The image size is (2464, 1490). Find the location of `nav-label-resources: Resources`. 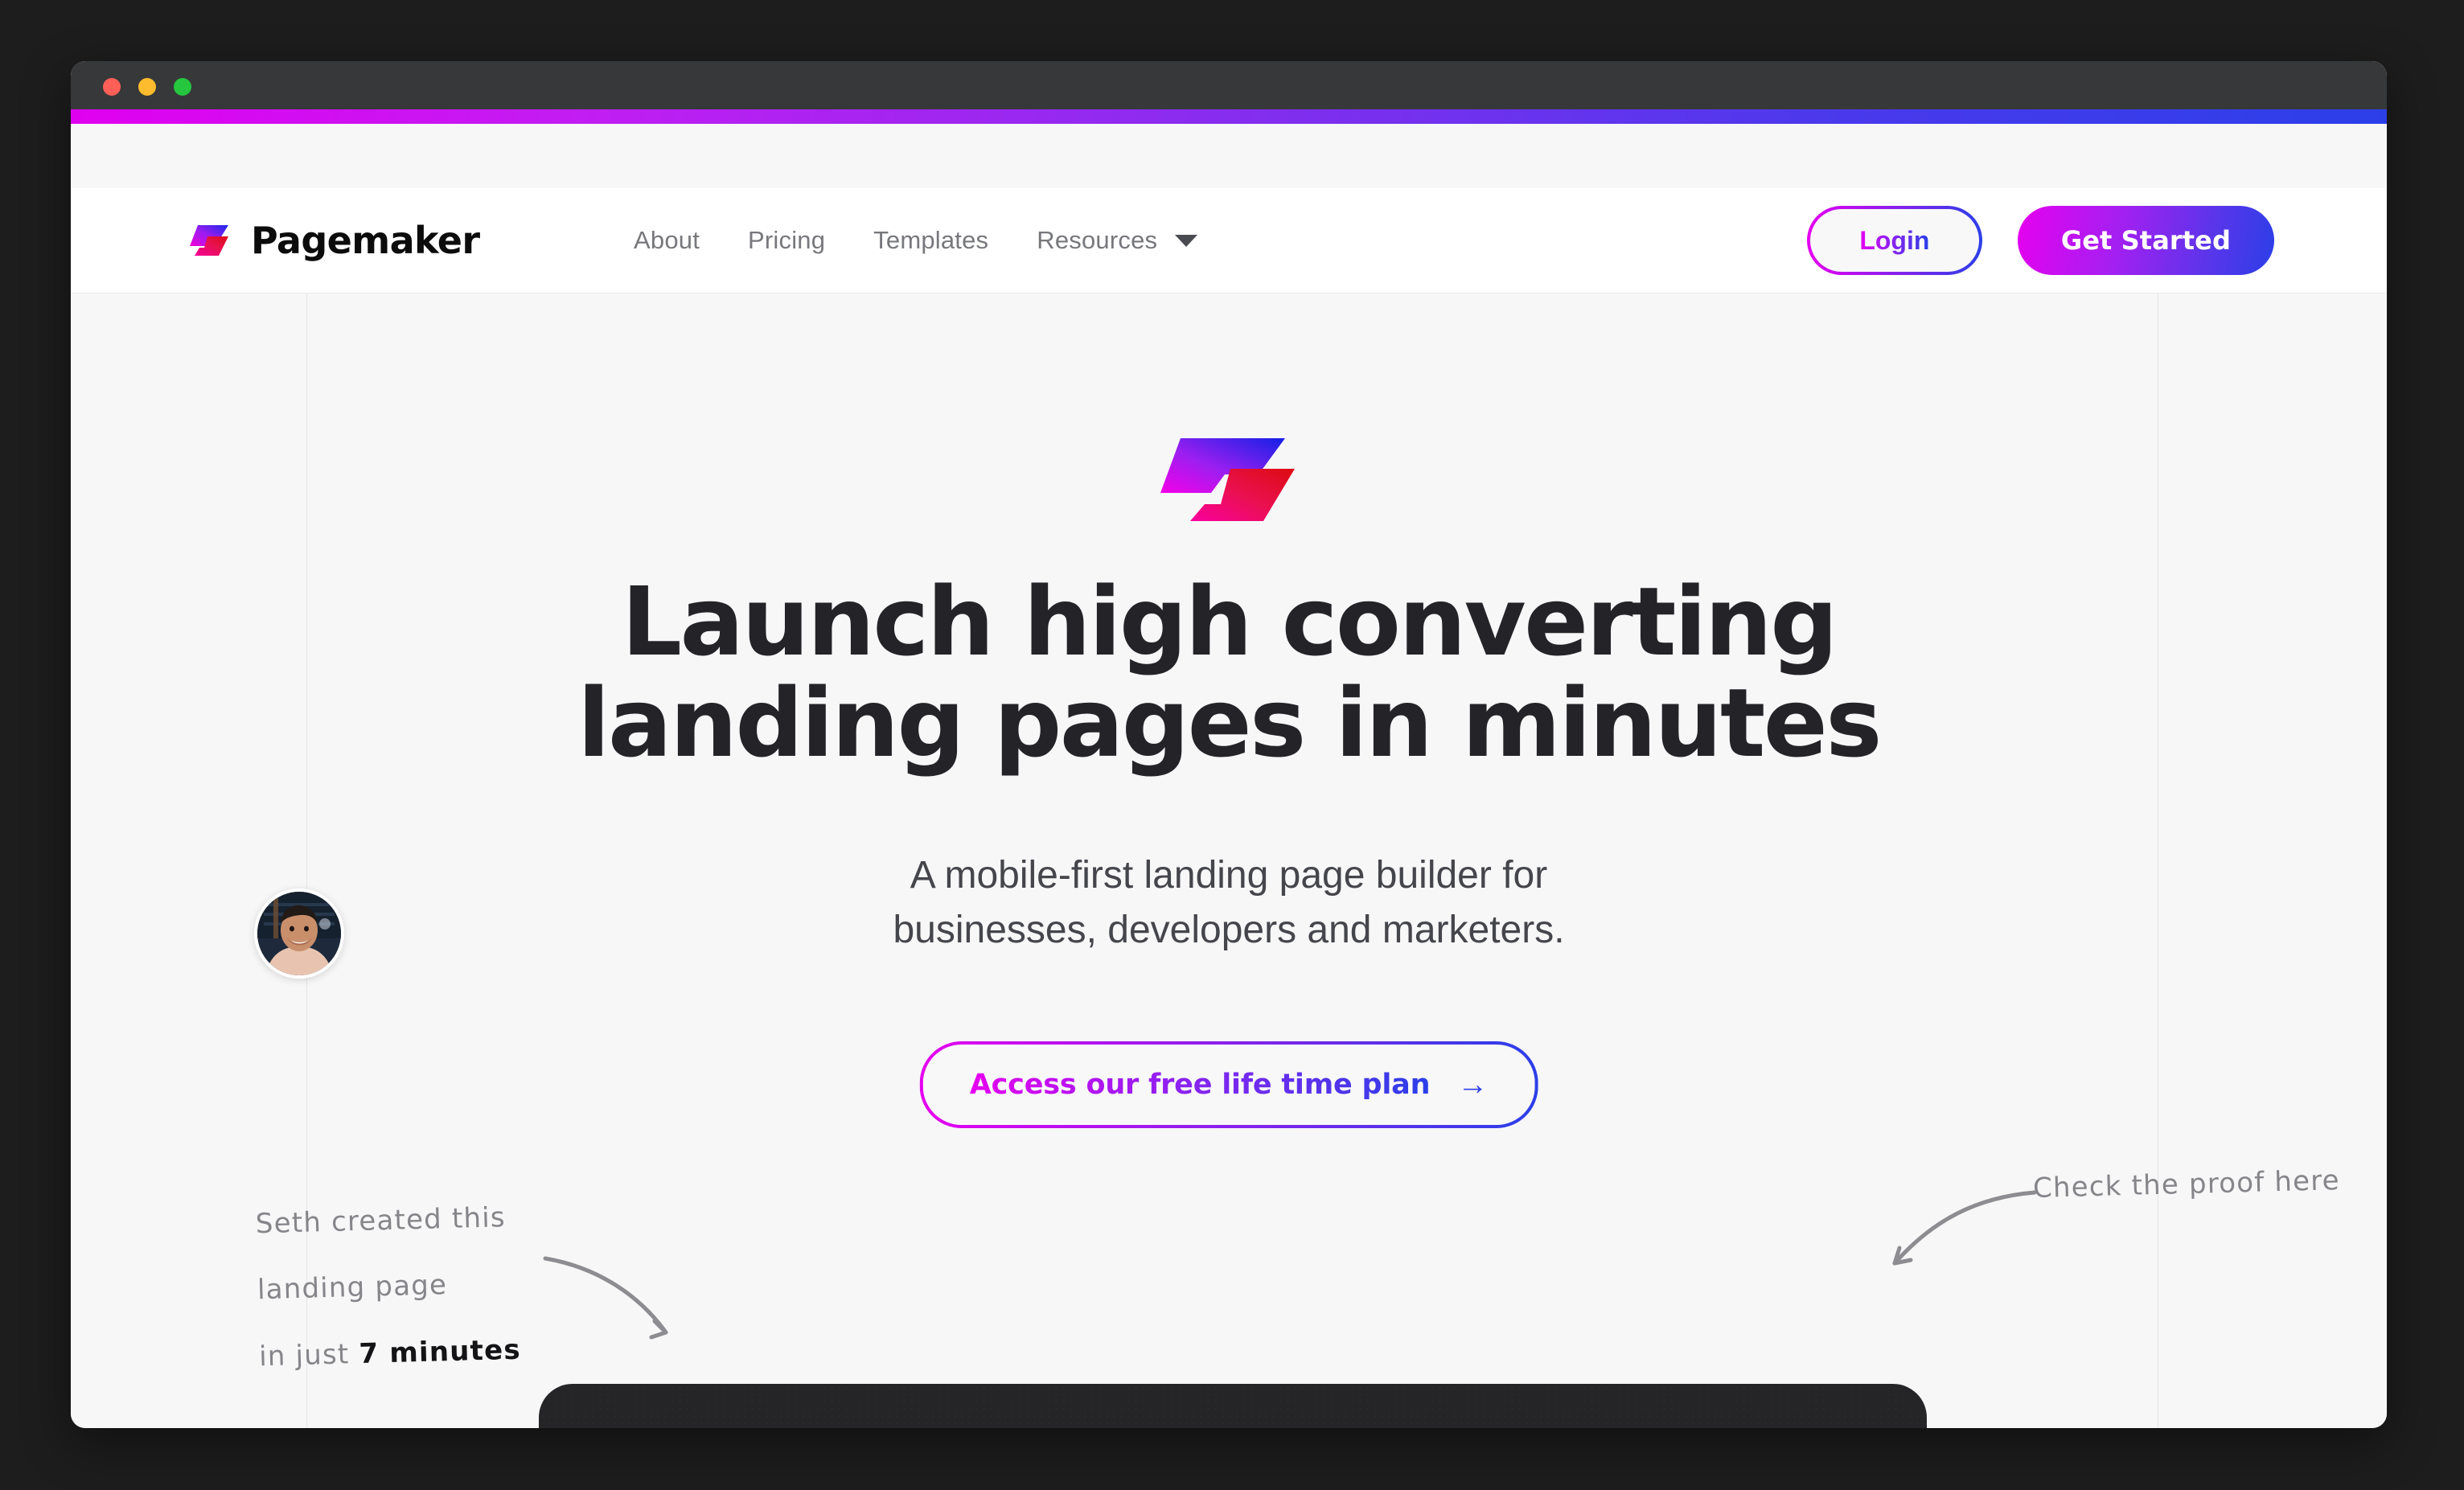

nav-label-resources: Resources is located at coordinates (1097, 240).